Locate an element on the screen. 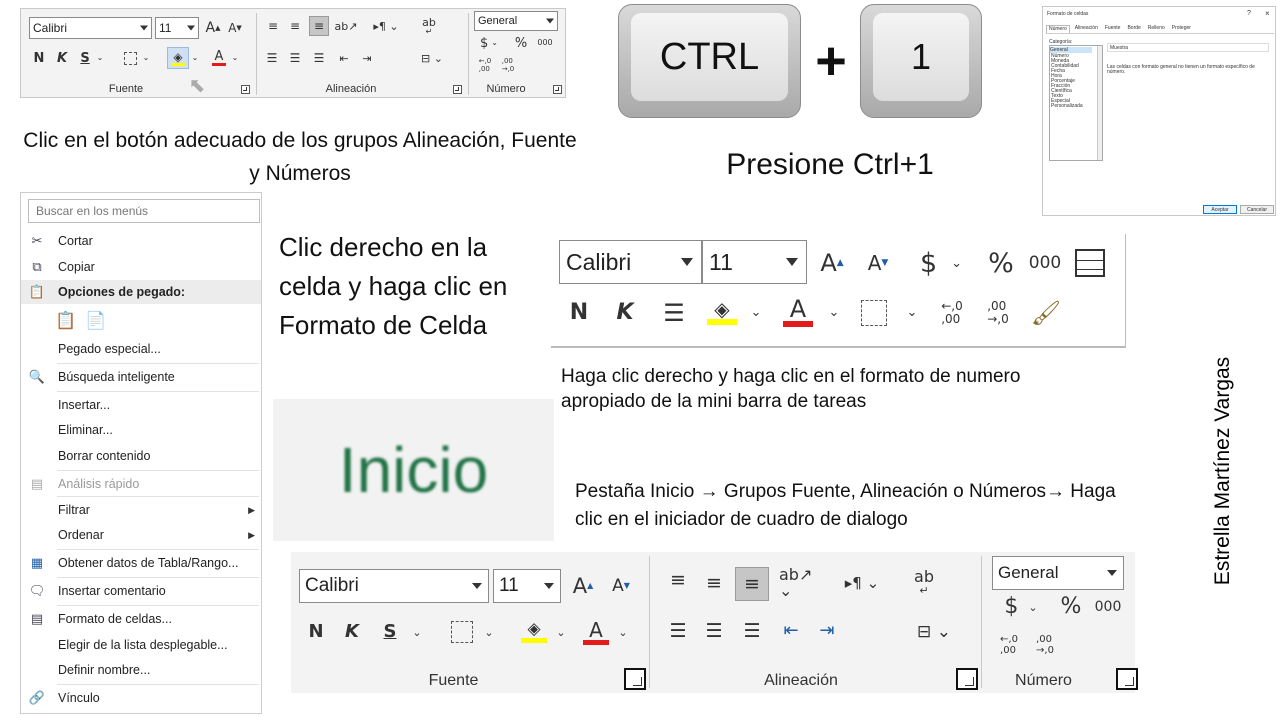 This screenshot has height=720, width=1280. bottom-borders-icon is located at coordinates (462, 632).